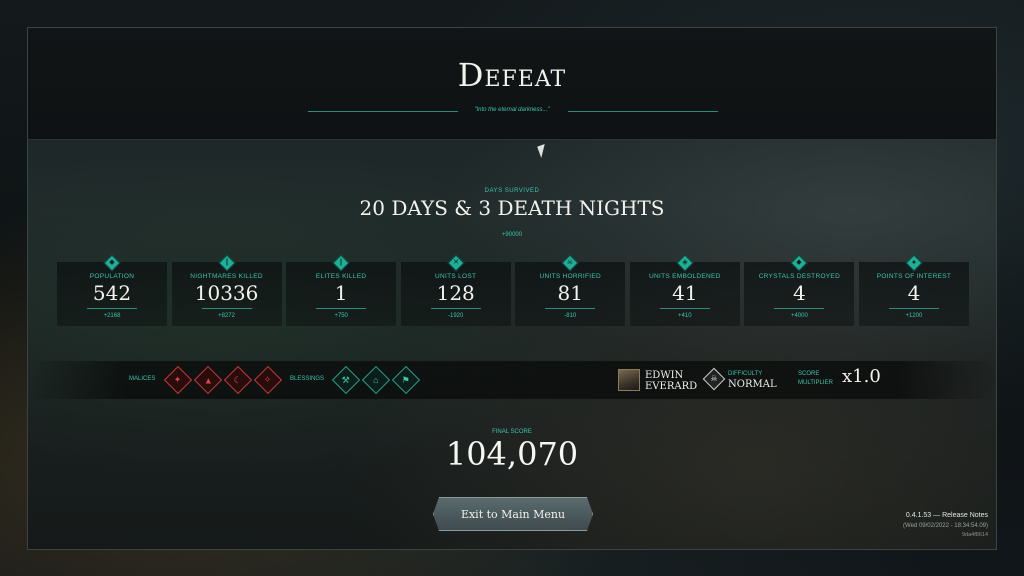  I want to click on stat-label: POINTS OF INTEREST, so click(914, 276).